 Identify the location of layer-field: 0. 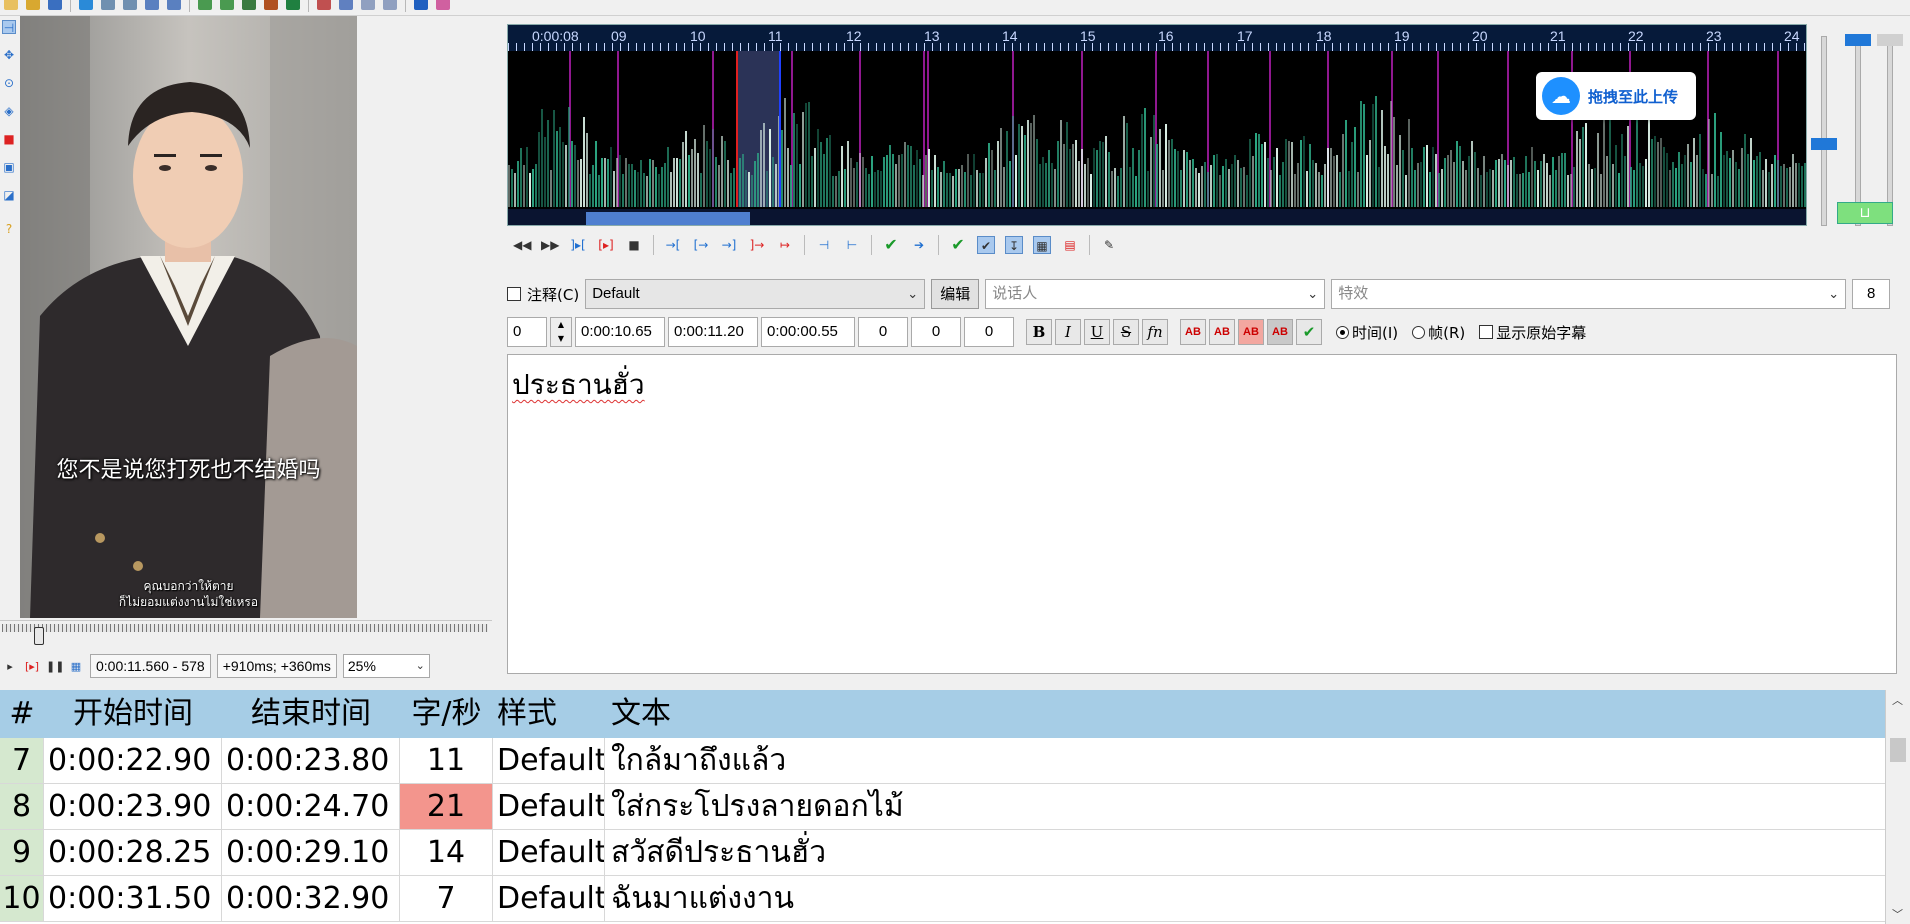
(527, 332).